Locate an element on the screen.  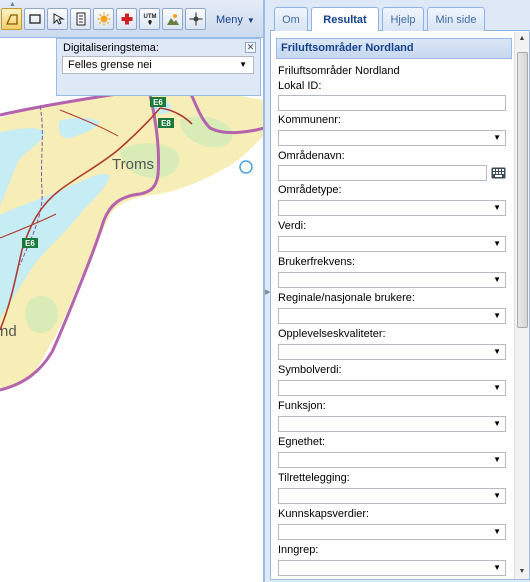
tab-min-side: Min side is located at coordinates (456, 19).